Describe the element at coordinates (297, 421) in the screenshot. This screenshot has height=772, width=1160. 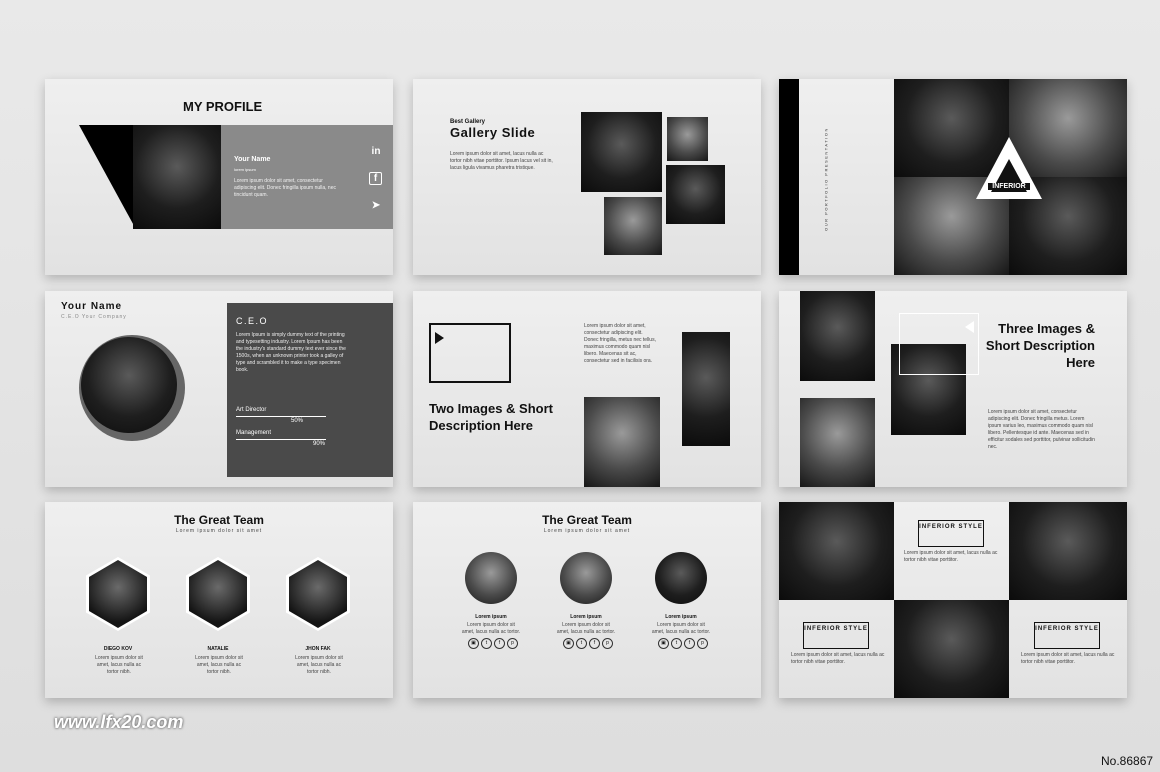
I see `skill-1-value: 50%` at that location.